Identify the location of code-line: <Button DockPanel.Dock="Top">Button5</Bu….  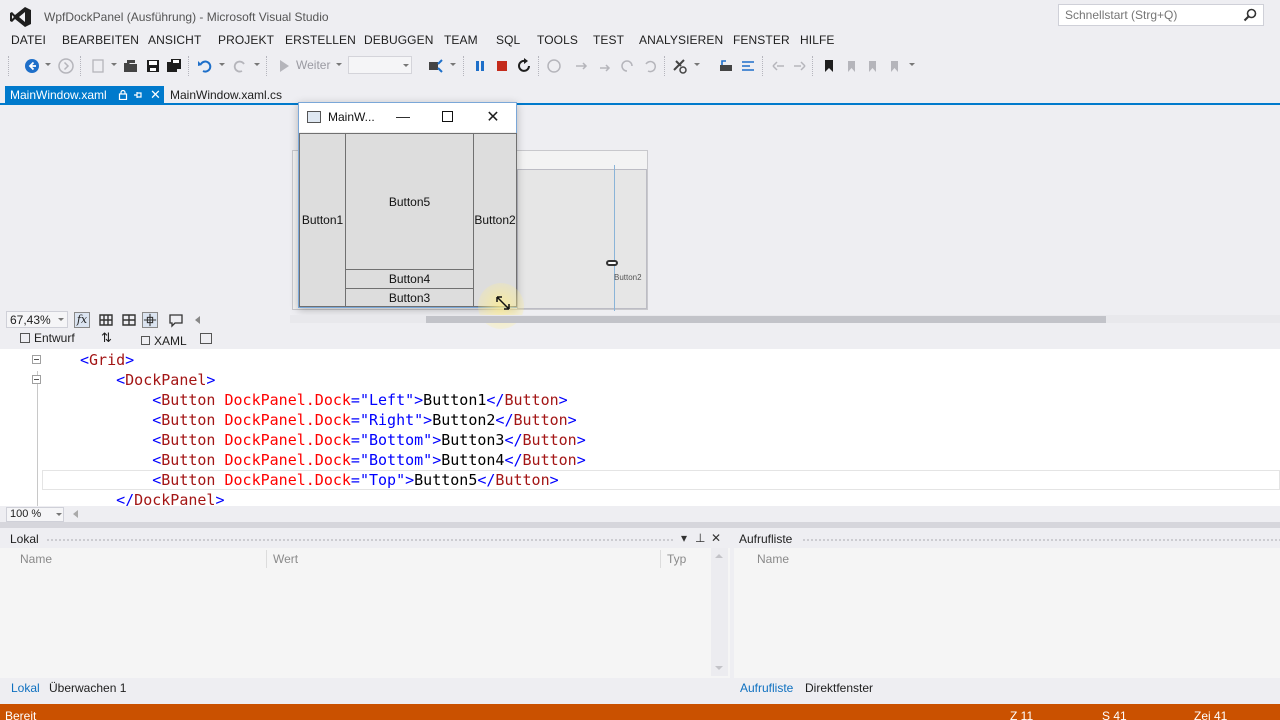
(355, 480).